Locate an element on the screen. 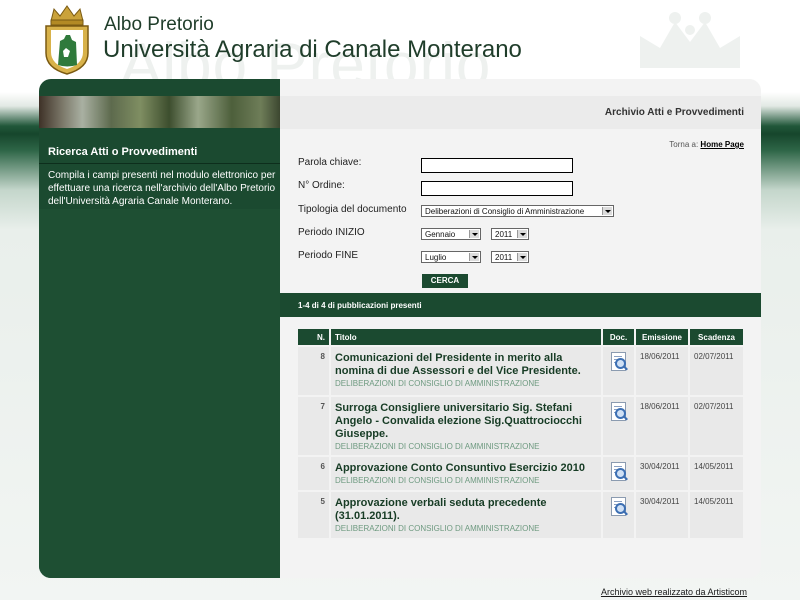  results-bar: 1-4 di 4 di pubblicazioni presenti is located at coordinates (520, 305).